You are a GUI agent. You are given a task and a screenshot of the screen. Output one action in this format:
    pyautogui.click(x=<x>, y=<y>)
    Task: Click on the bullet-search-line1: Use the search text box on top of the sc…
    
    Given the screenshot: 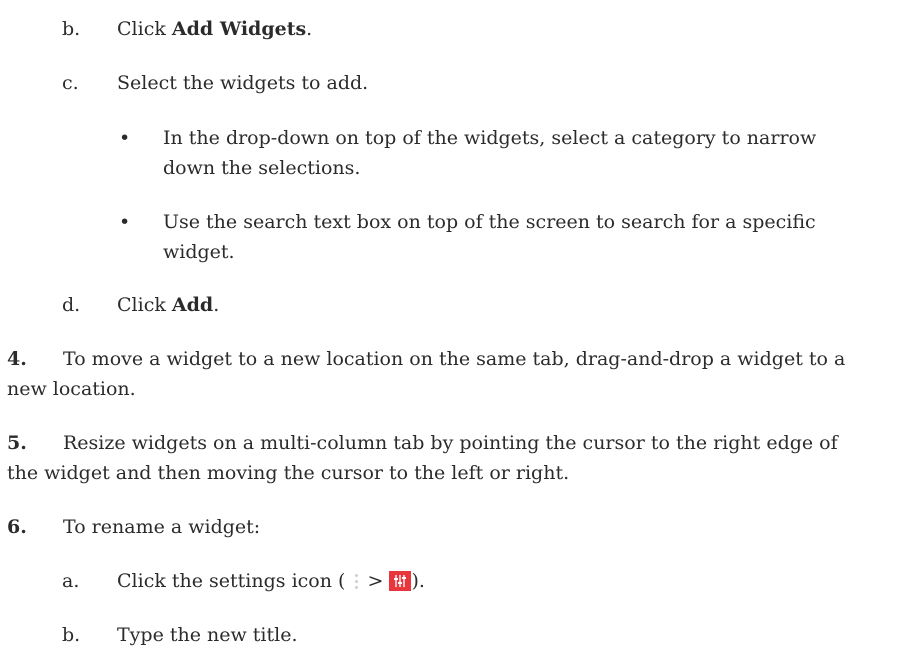 What is the action you would take?
    pyautogui.click(x=489, y=222)
    